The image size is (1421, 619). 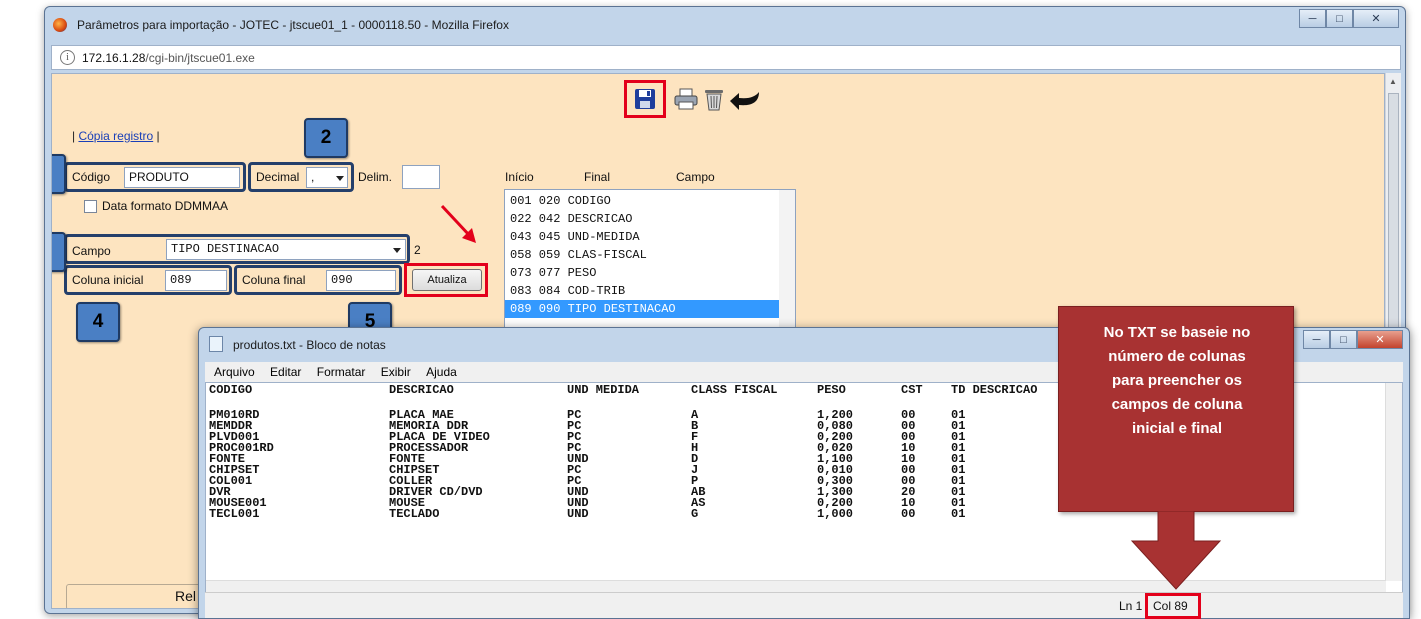 What do you see at coordinates (1170, 606) in the screenshot?
I see `status-column: Col 89` at bounding box center [1170, 606].